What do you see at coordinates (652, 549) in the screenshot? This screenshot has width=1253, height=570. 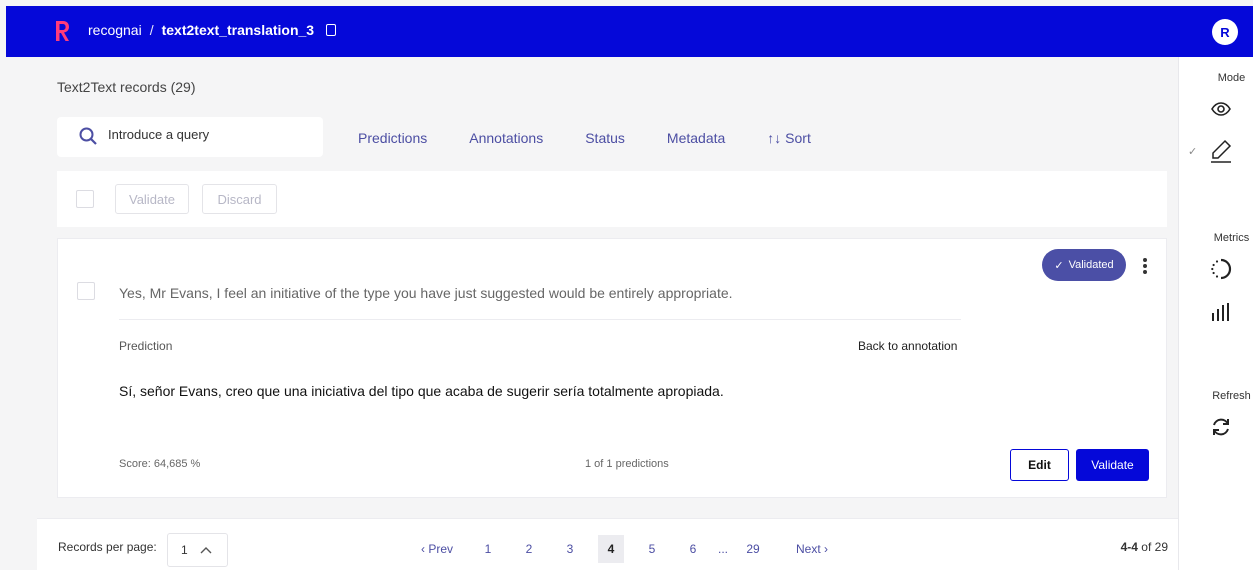 I see `page-5-button: 5` at bounding box center [652, 549].